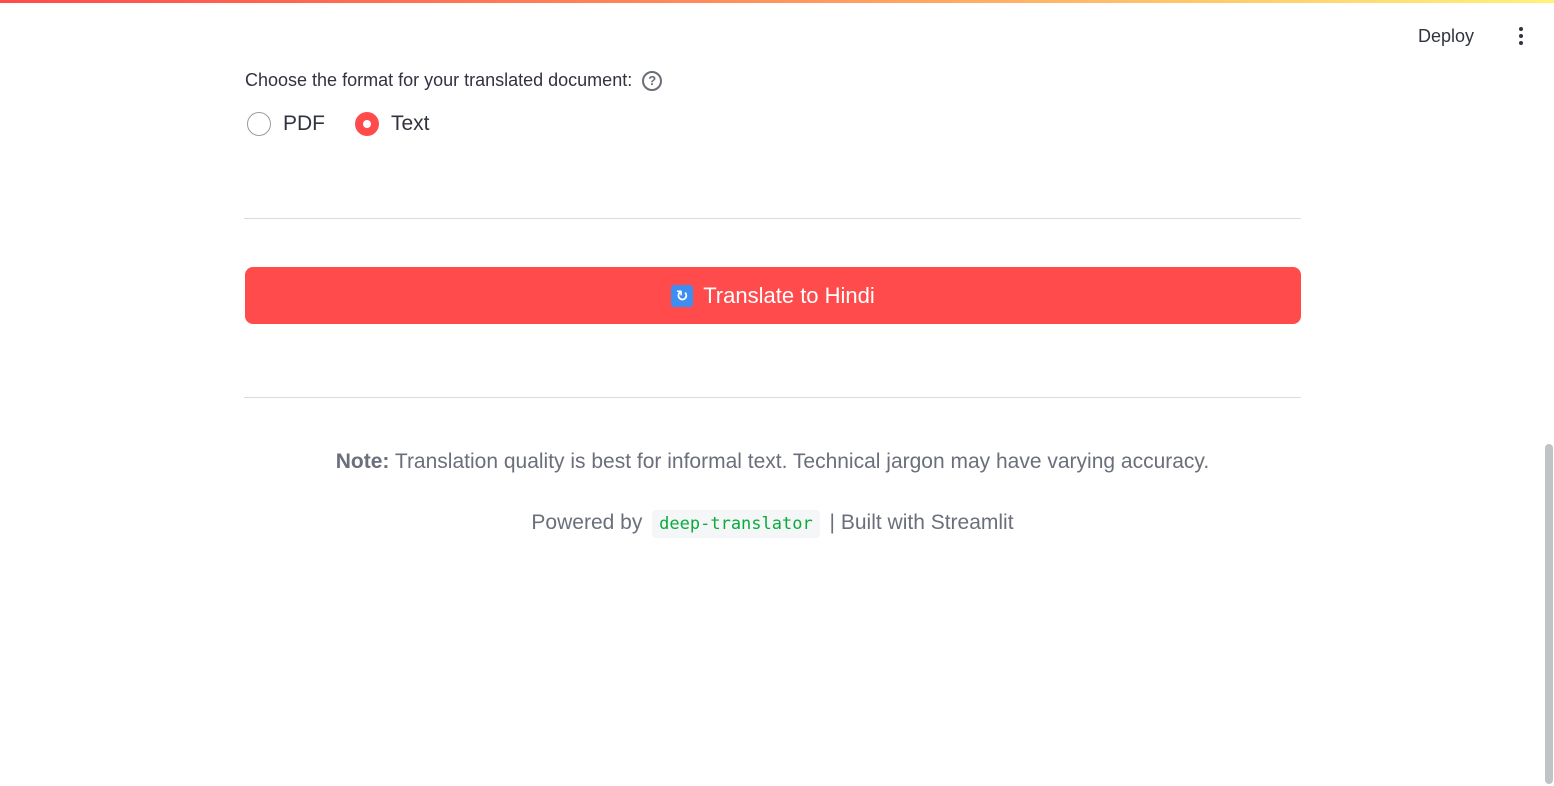 This screenshot has width=1554, height=786. I want to click on built-with-text: | Built with Streamlit, so click(921, 522).